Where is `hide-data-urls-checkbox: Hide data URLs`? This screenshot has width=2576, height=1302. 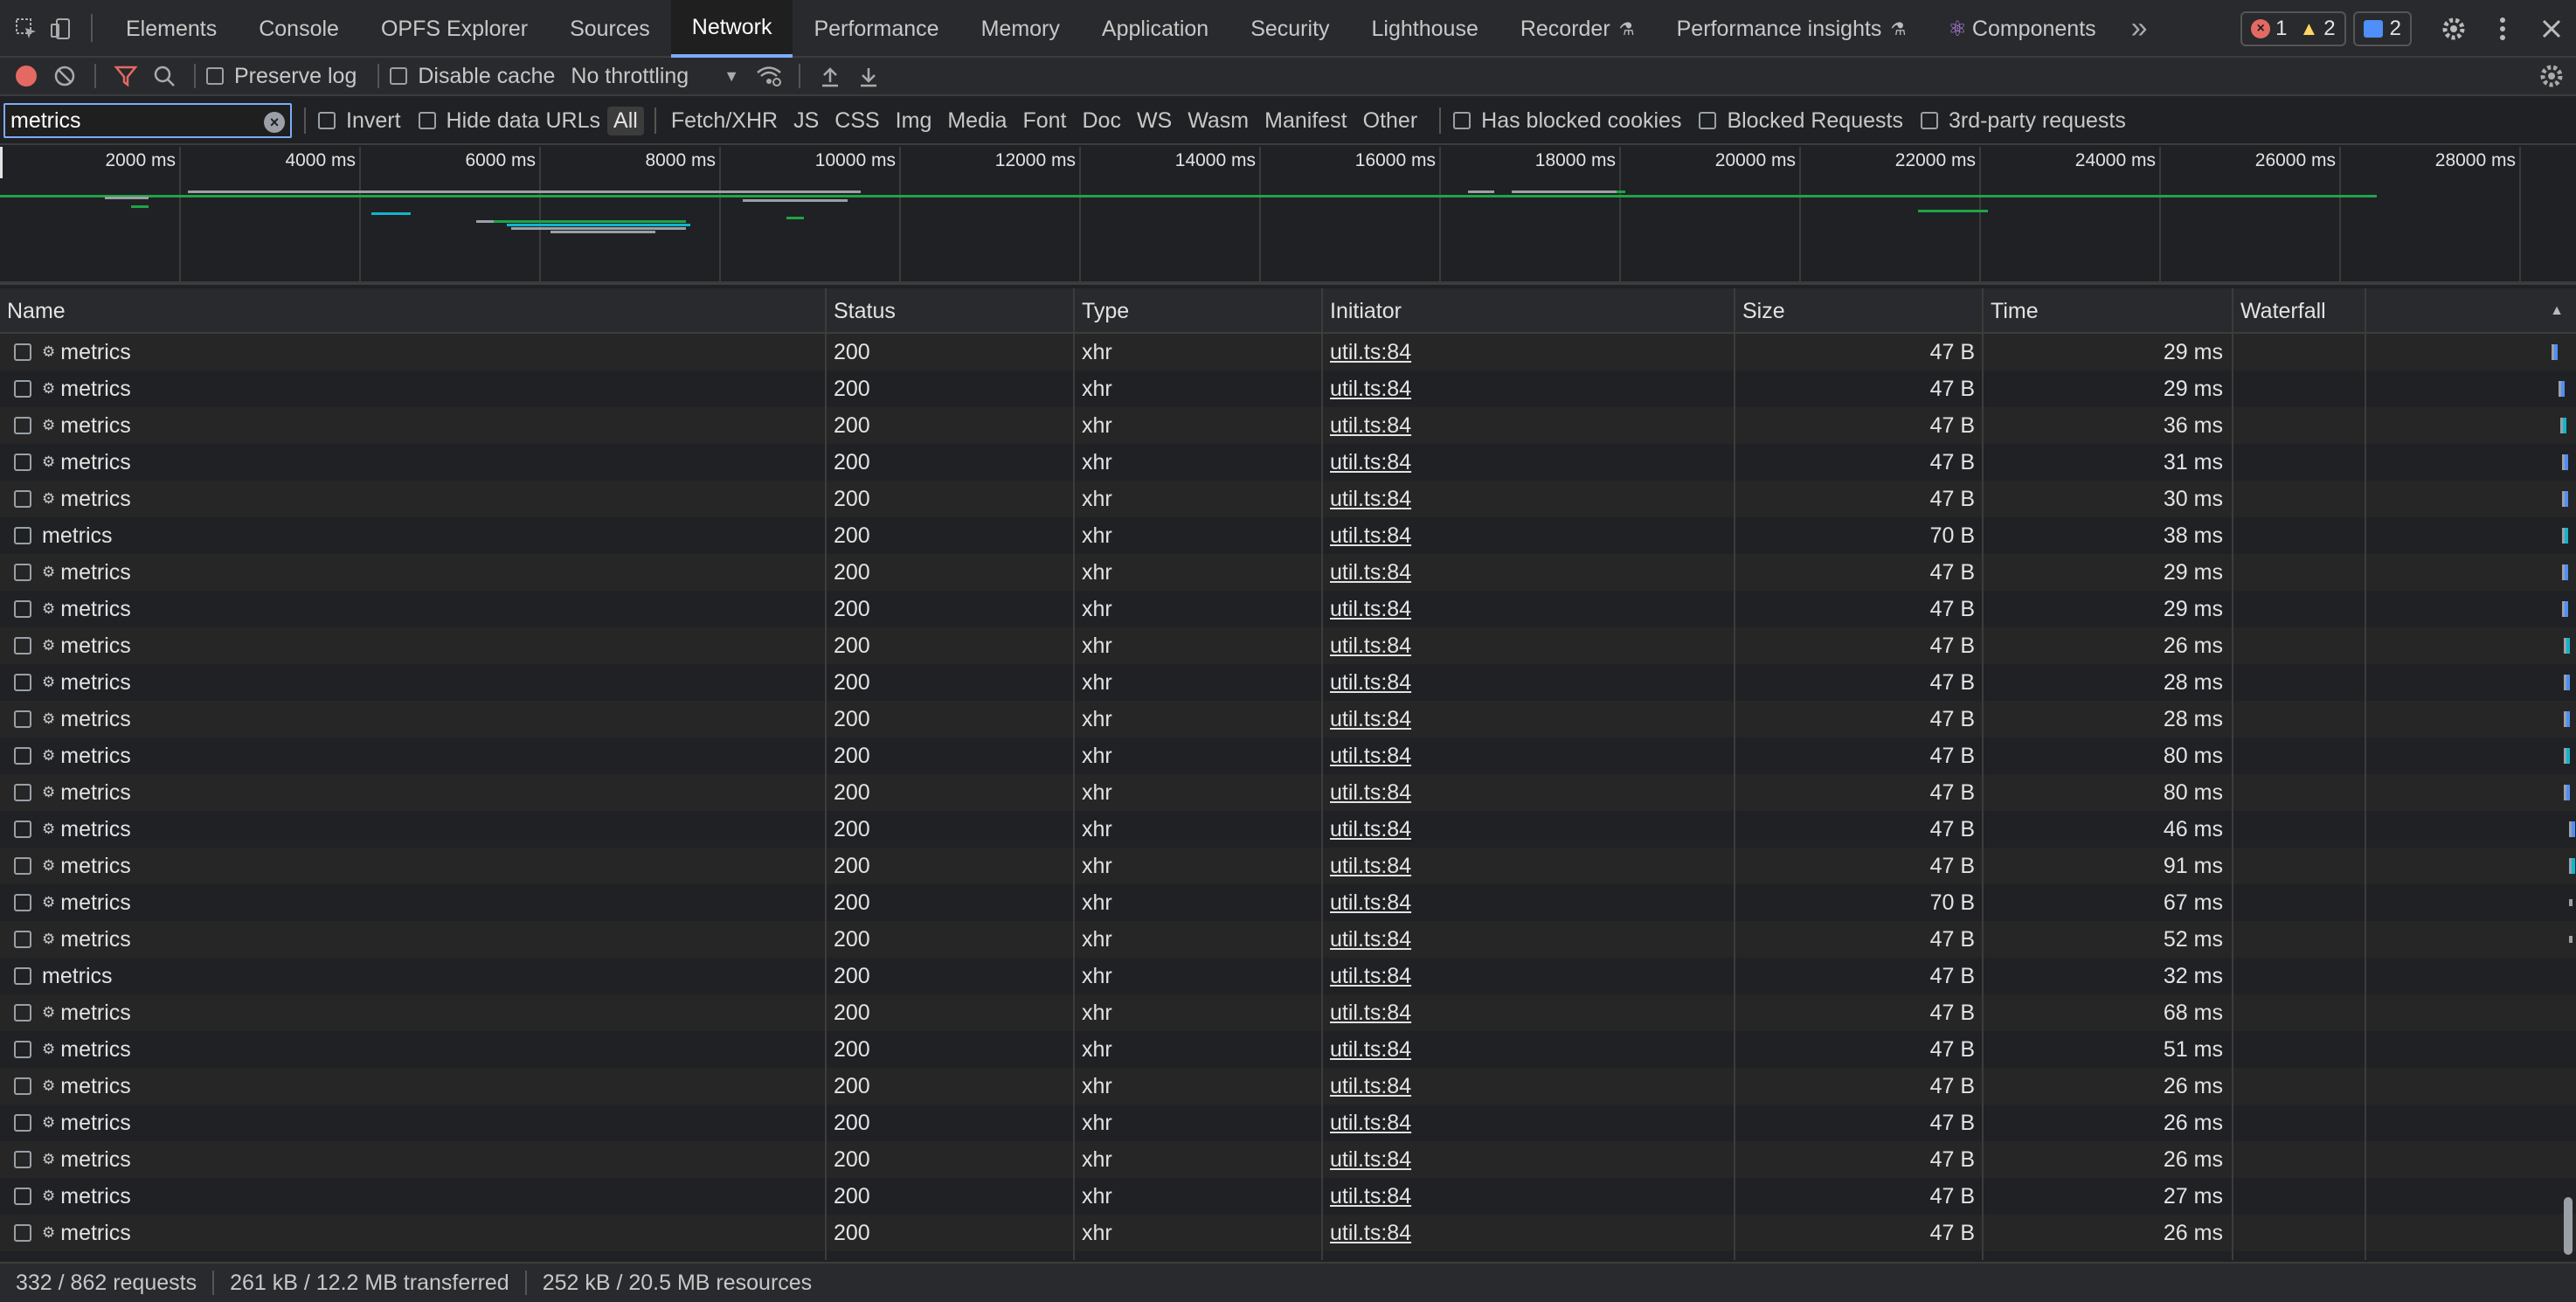
hide-data-urls-checkbox: Hide data URLs is located at coordinates (509, 121).